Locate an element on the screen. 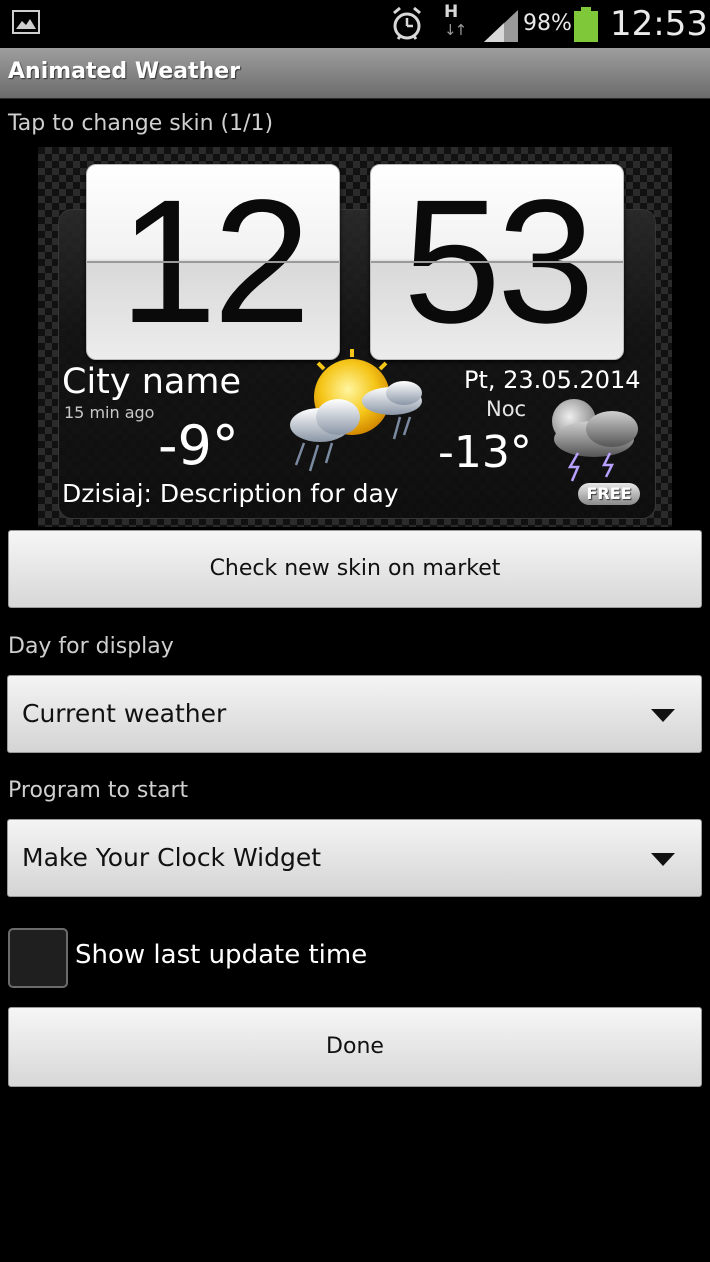 The height and width of the screenshot is (1262, 710). show-last-update-label: Show last update time is located at coordinates (221, 955).